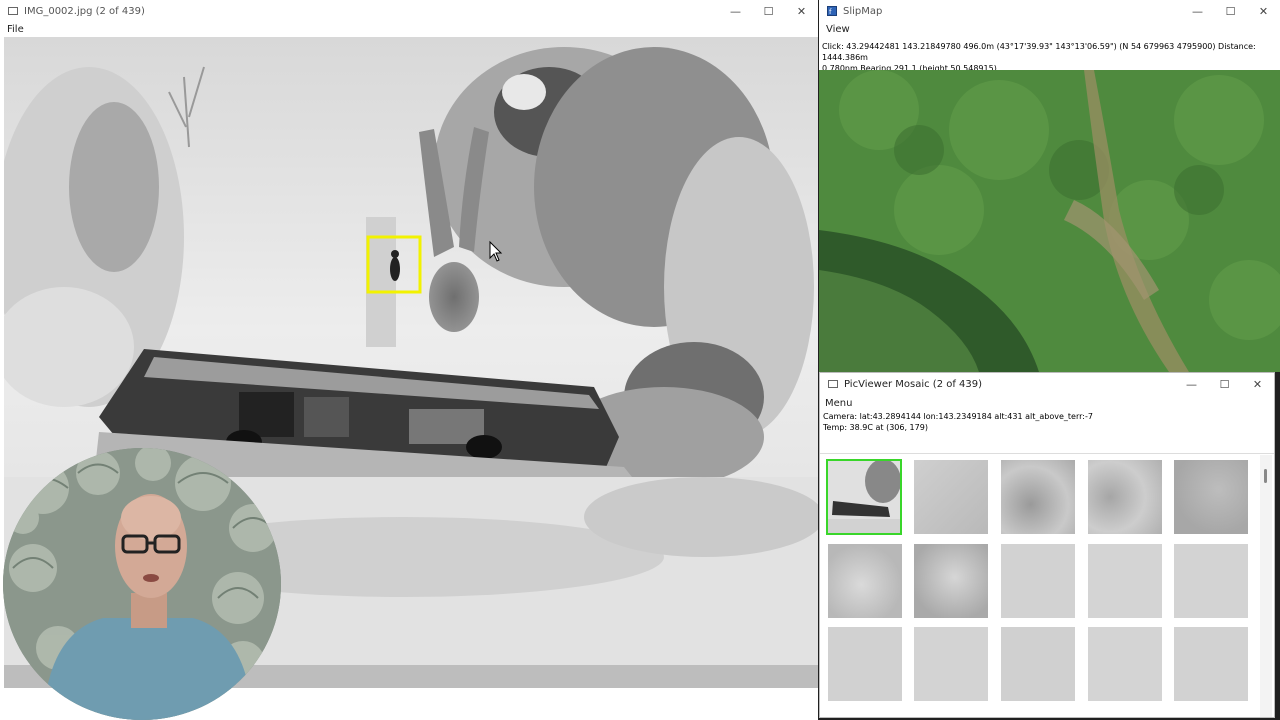  I want to click on window-title: IMG_0002.jpg (2 of 439), so click(84, 11).